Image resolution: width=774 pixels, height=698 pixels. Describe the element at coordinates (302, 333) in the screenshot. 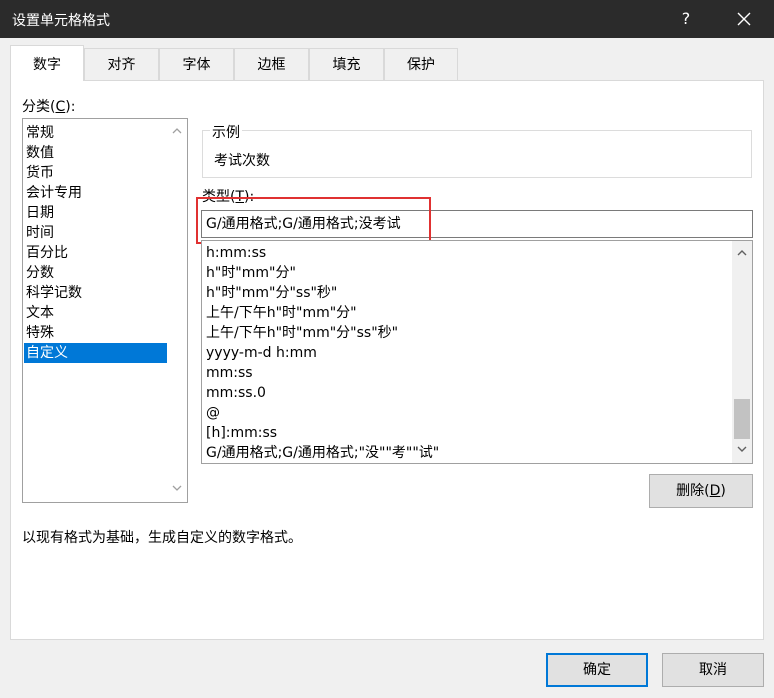

I see `format-item: 上午/下午h"时"mm"分"ss"秒"` at that location.